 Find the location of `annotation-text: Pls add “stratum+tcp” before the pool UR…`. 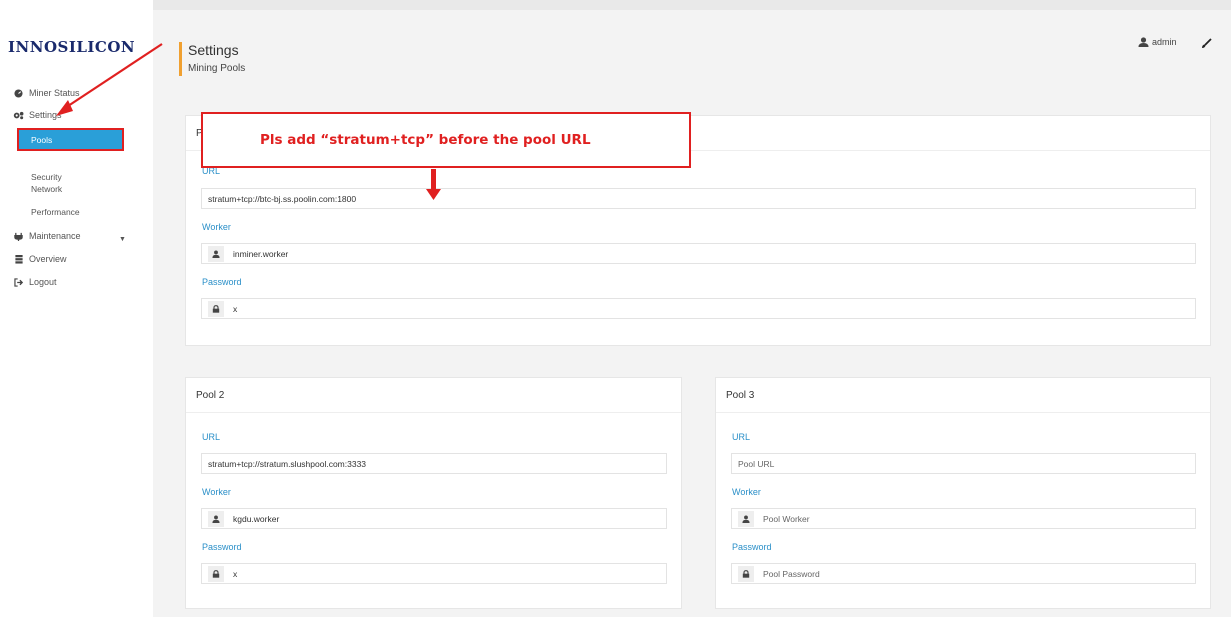

annotation-text: Pls add “stratum+tcp” before the pool UR… is located at coordinates (425, 140).